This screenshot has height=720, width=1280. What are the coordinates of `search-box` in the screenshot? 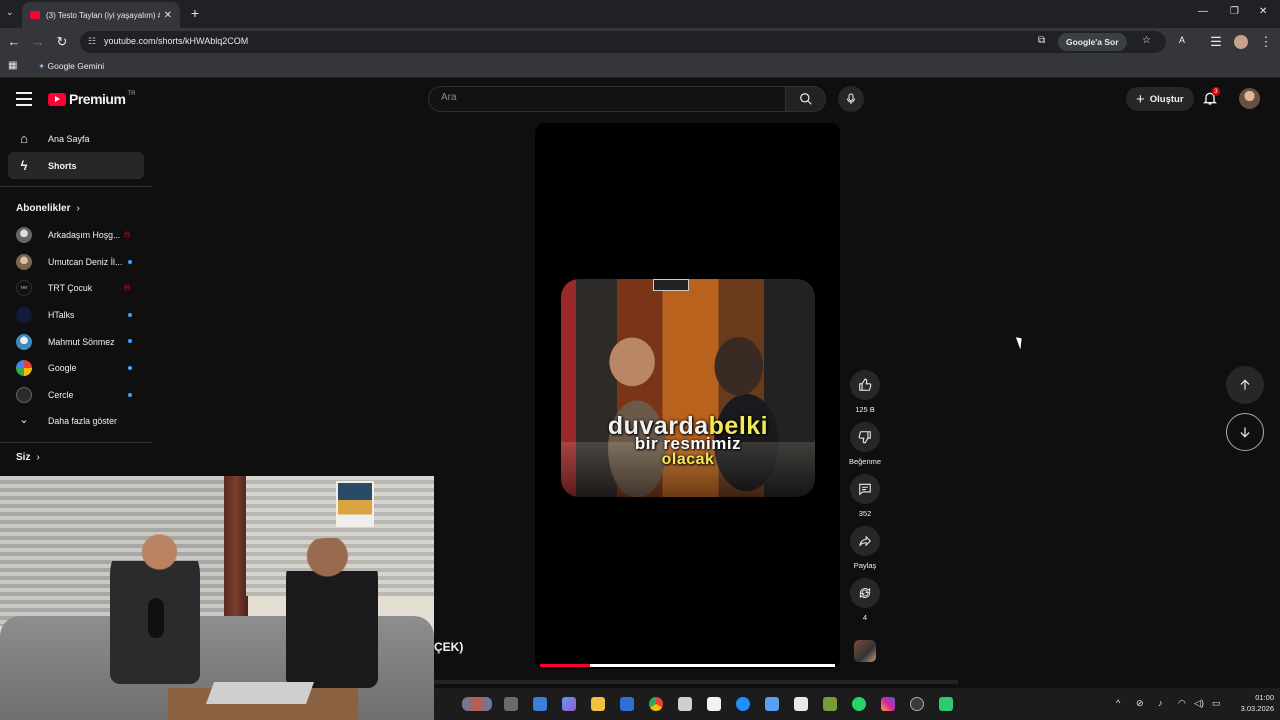 It's located at (607, 99).